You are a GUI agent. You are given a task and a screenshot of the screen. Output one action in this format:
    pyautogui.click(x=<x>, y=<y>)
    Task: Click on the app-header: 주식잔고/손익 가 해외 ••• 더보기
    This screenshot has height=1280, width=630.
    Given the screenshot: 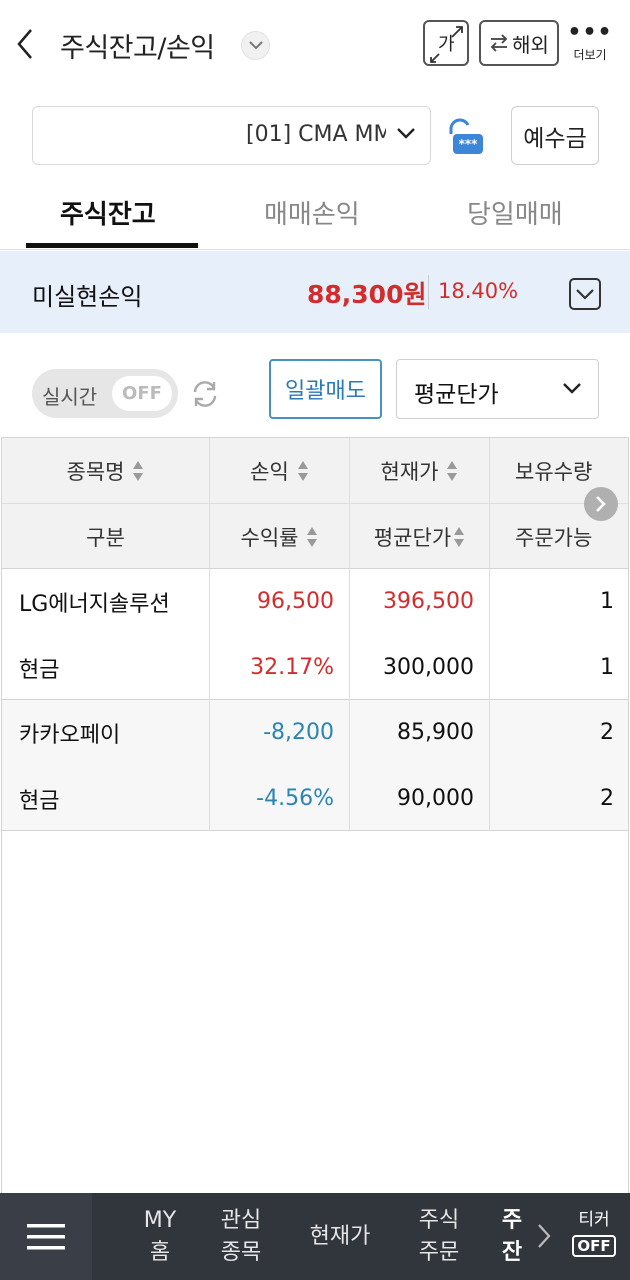 What is the action you would take?
    pyautogui.click(x=315, y=44)
    